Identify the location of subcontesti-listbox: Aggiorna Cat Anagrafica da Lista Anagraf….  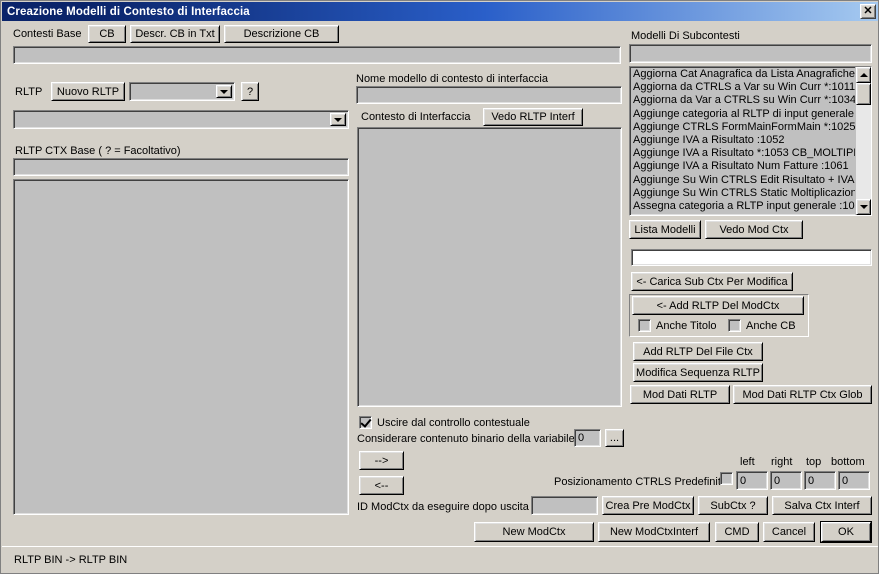
(750, 141).